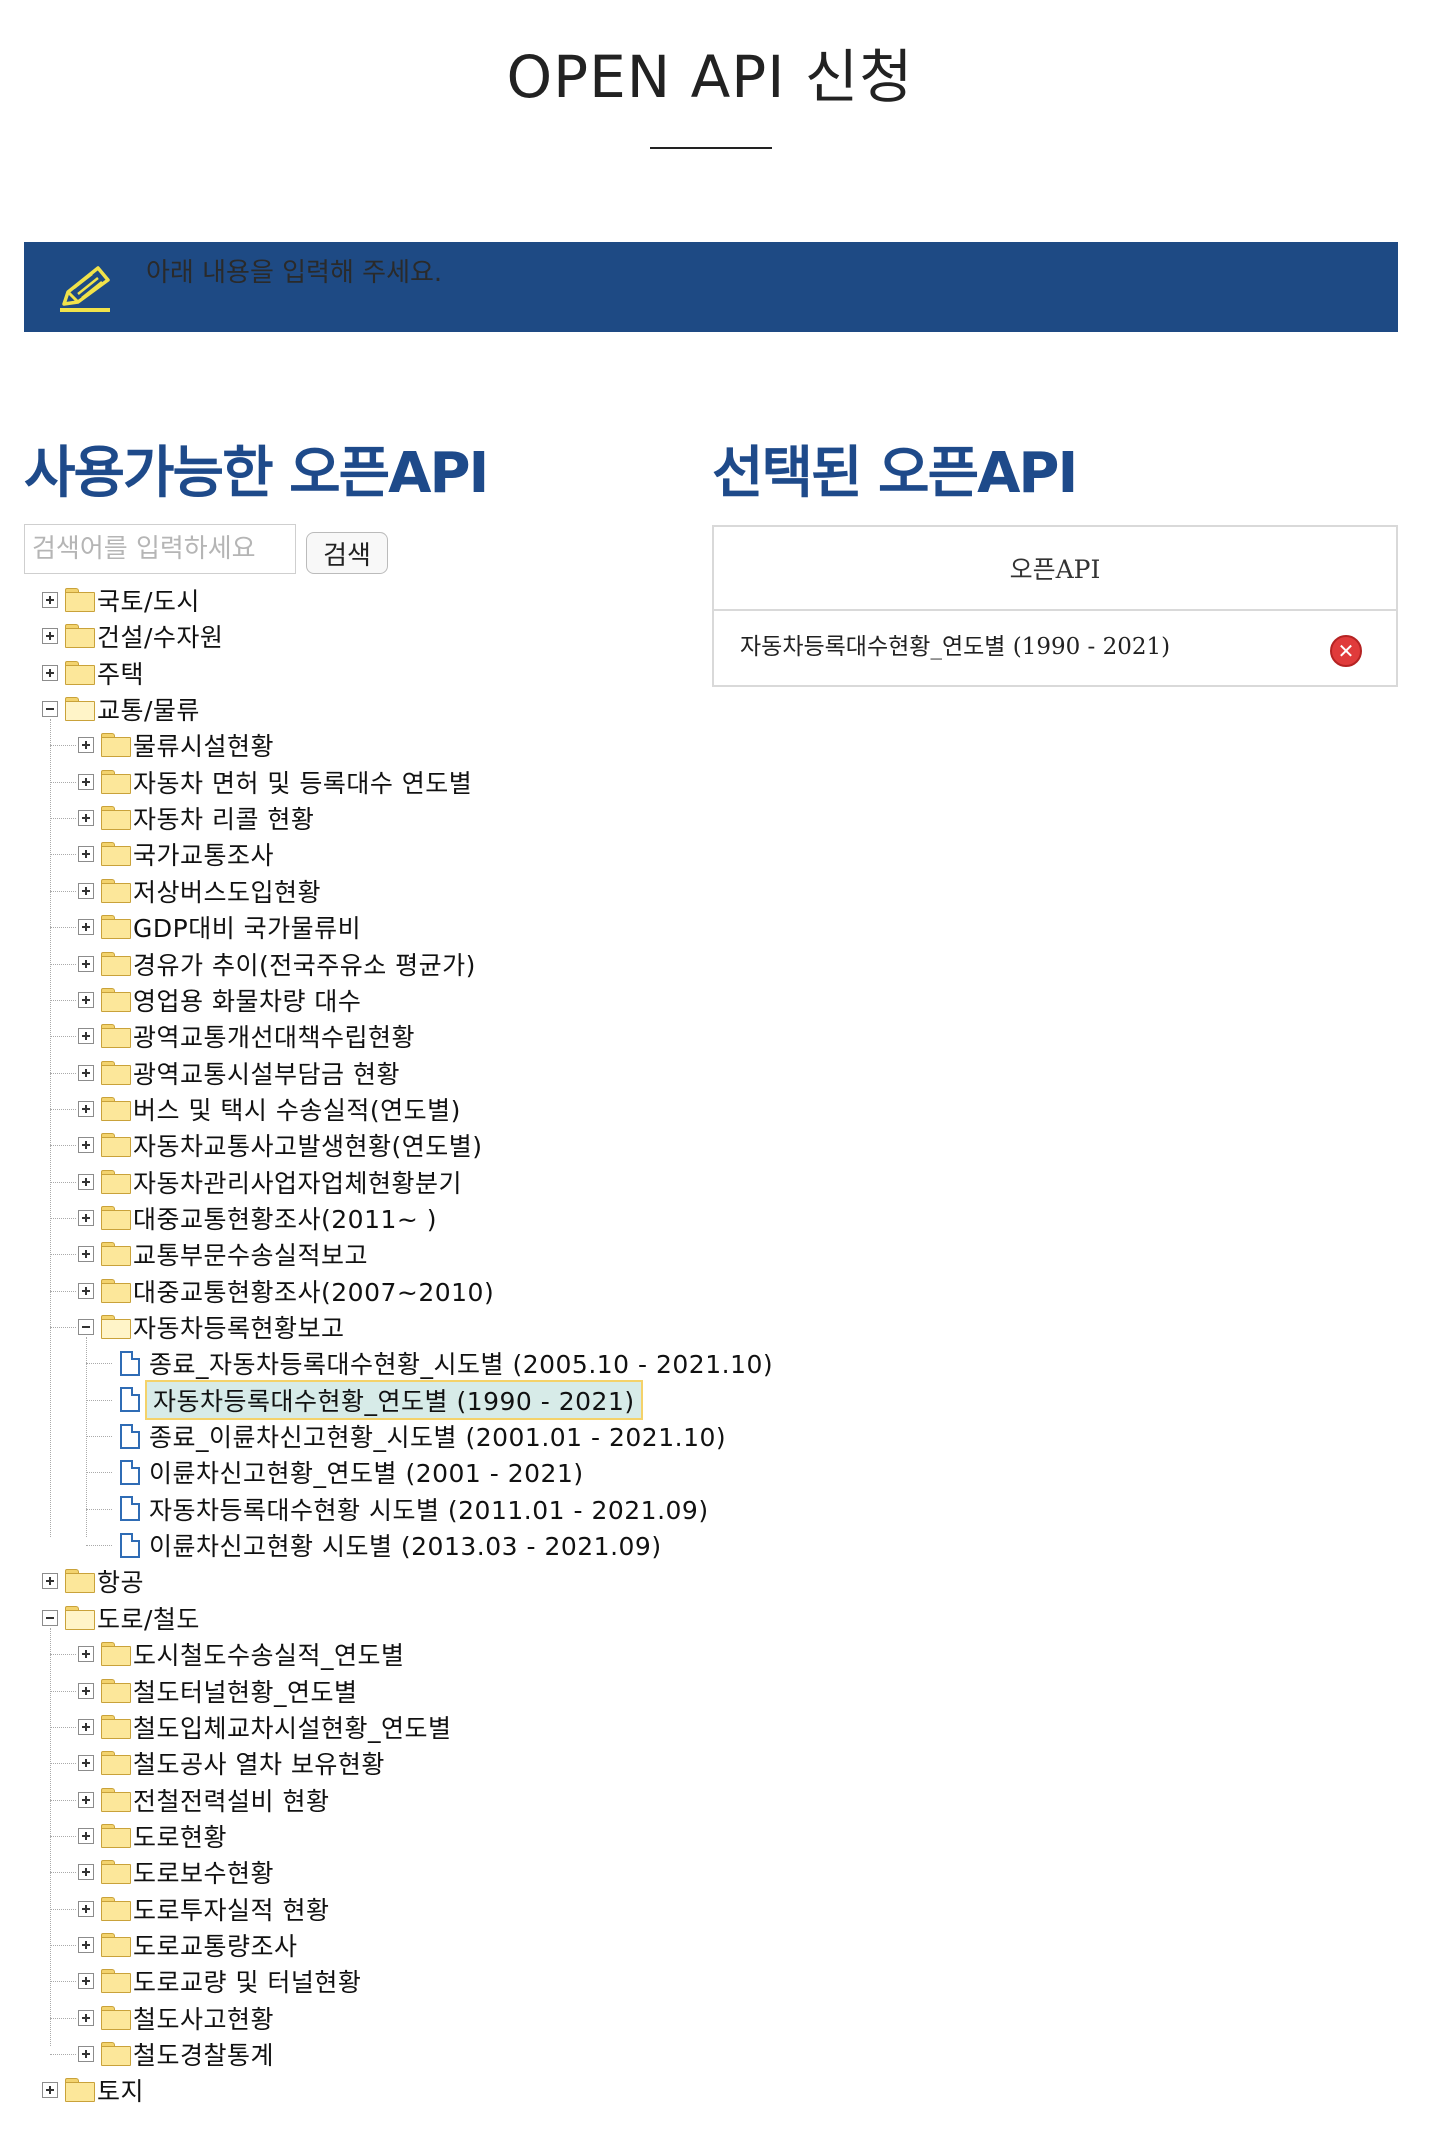 The height and width of the screenshot is (2152, 1442). Describe the element at coordinates (246, 1036) in the screenshot. I see `tree-folder: 광역교통개선대책수립현황` at that location.